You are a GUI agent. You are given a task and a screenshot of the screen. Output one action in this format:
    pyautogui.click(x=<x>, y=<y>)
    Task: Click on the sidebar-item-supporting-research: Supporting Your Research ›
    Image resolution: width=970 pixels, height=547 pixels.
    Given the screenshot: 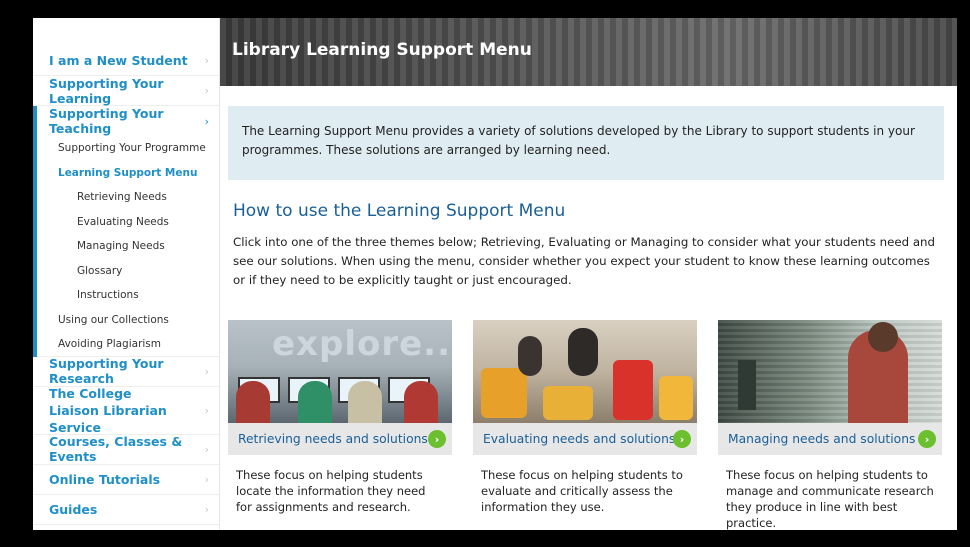 What is the action you would take?
    pyautogui.click(x=126, y=371)
    